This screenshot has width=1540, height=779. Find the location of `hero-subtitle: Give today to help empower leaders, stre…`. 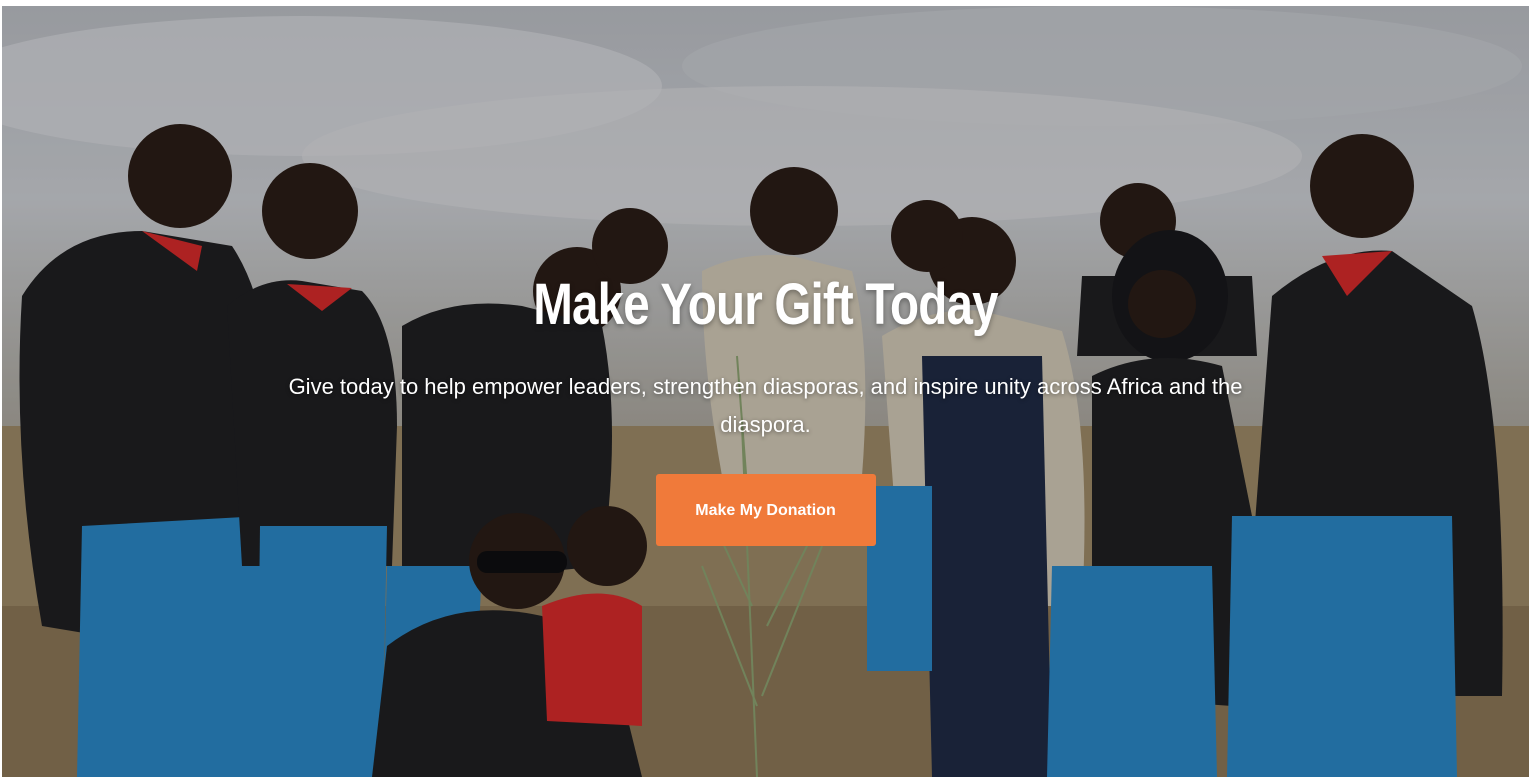

hero-subtitle: Give today to help empower leaders, stre… is located at coordinates (765, 405).